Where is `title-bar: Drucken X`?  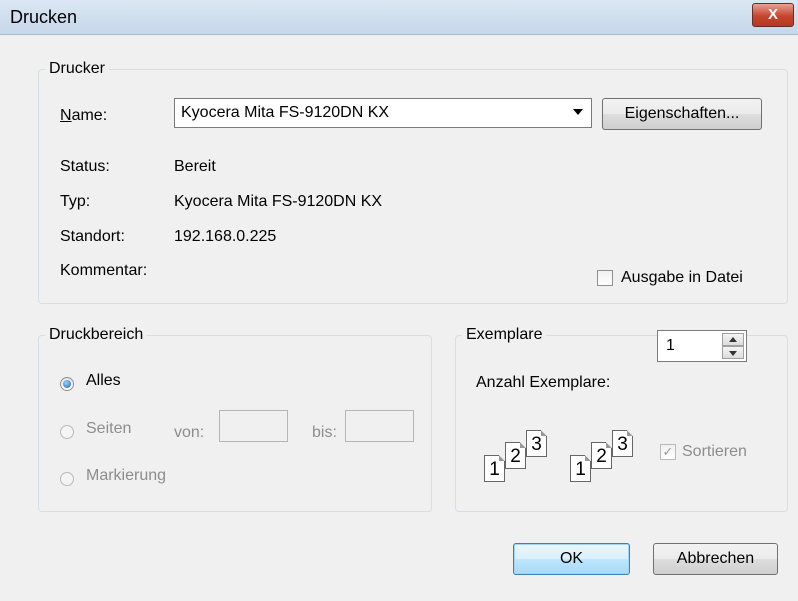
title-bar: Drucken X is located at coordinates (399, 17).